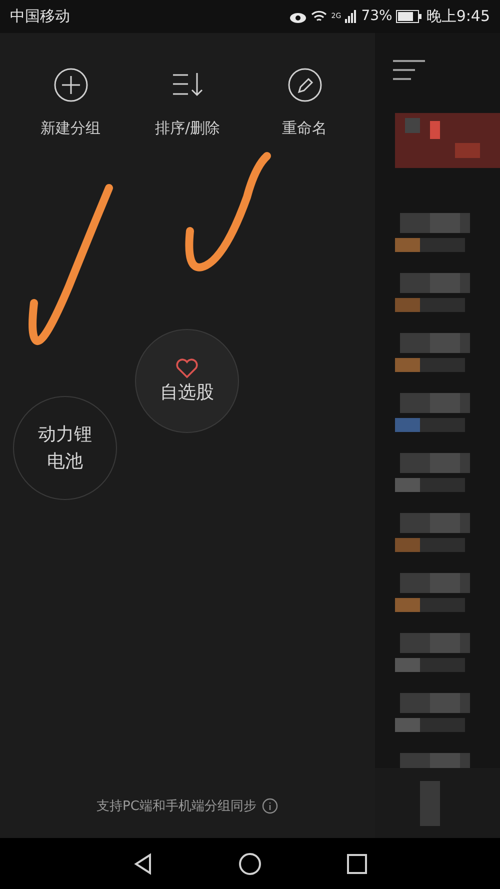  Describe the element at coordinates (187, 367) in the screenshot. I see `heart-icon` at that location.